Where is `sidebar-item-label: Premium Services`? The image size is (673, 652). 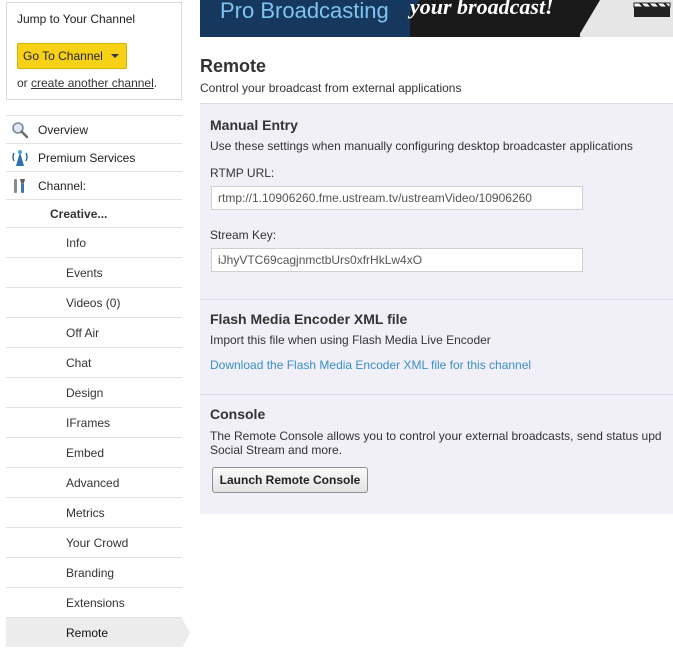 sidebar-item-label: Premium Services is located at coordinates (87, 157).